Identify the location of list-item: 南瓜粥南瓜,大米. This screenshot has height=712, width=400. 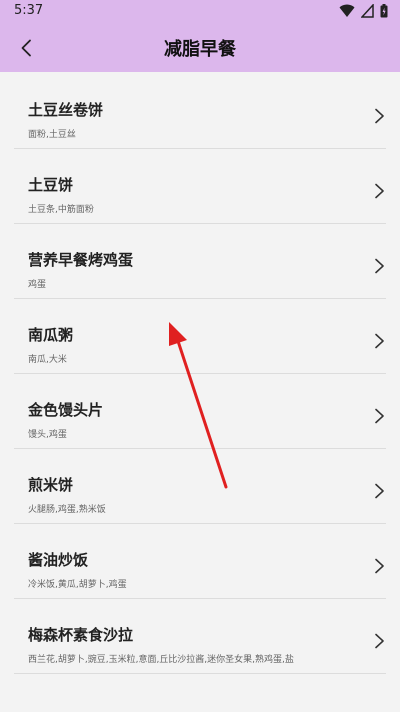
(200, 335).